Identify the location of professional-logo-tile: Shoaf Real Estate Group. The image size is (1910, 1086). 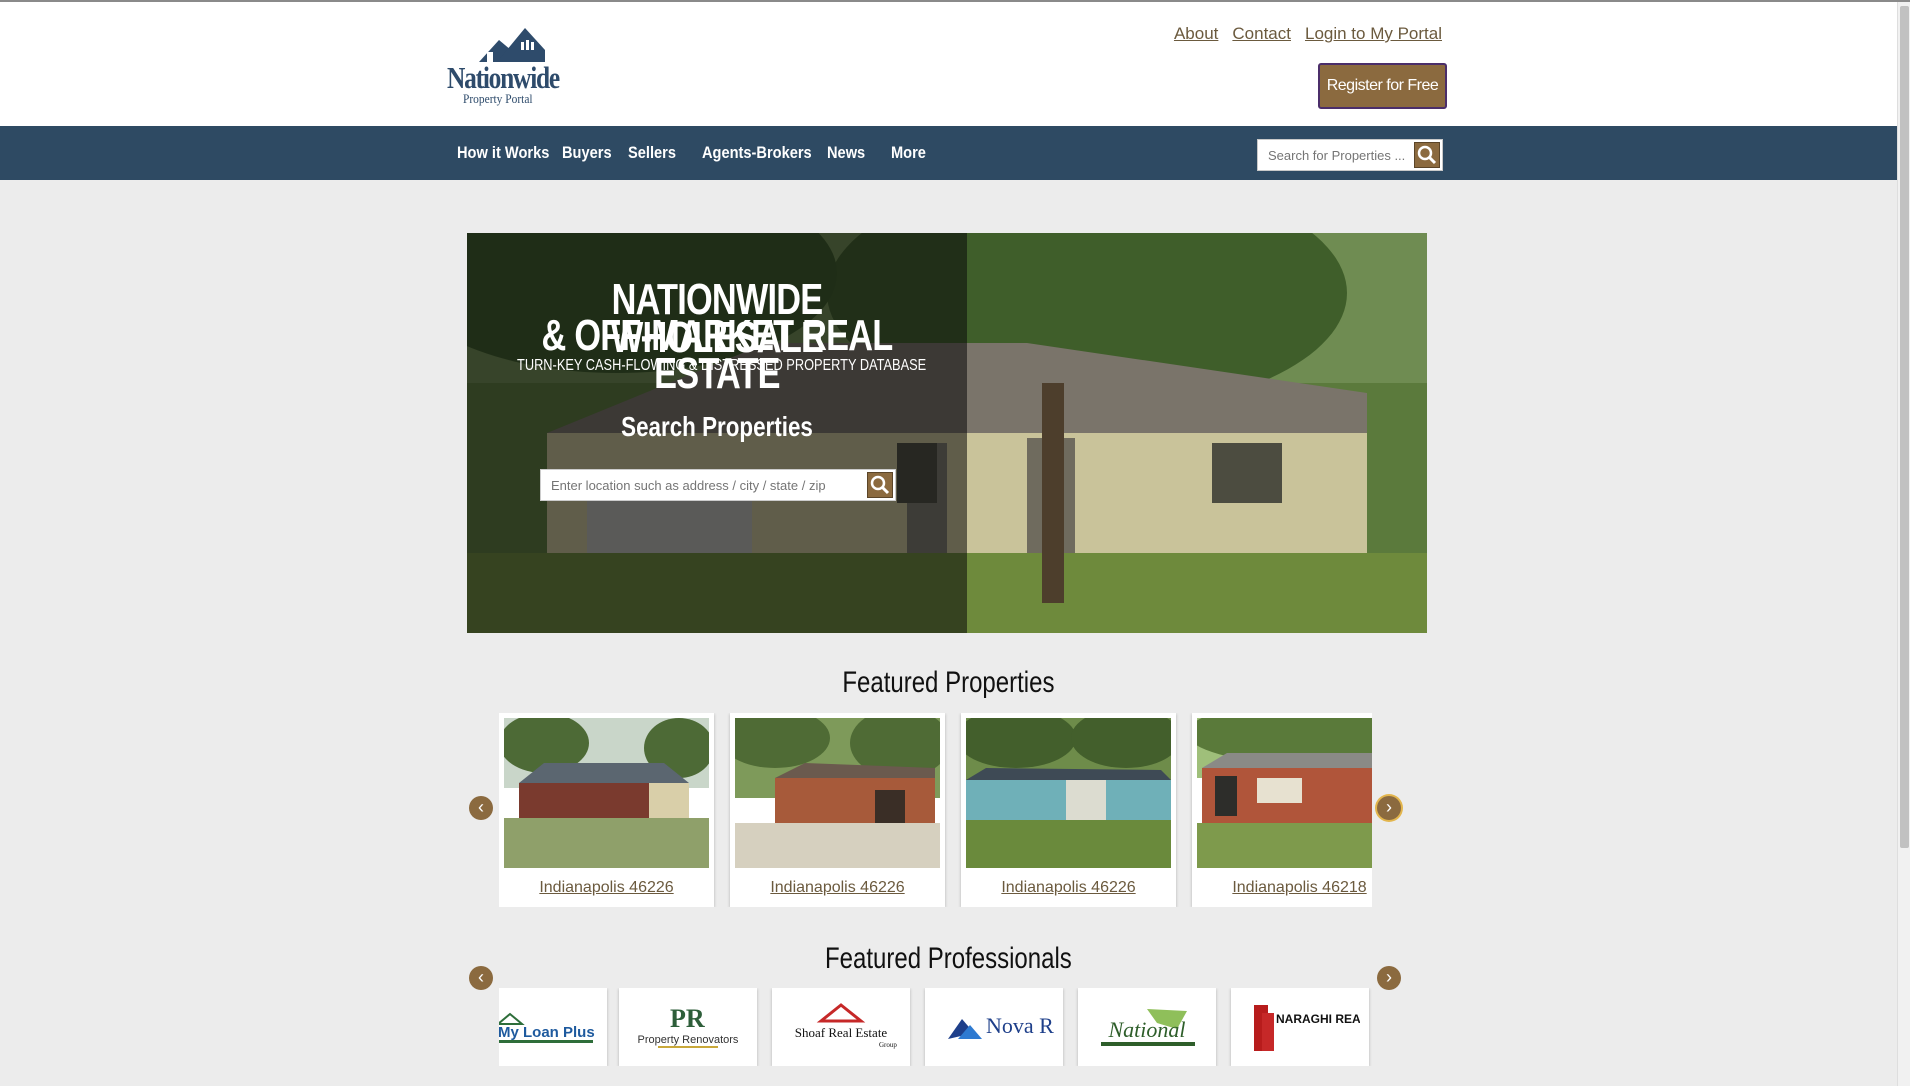
(841, 1027).